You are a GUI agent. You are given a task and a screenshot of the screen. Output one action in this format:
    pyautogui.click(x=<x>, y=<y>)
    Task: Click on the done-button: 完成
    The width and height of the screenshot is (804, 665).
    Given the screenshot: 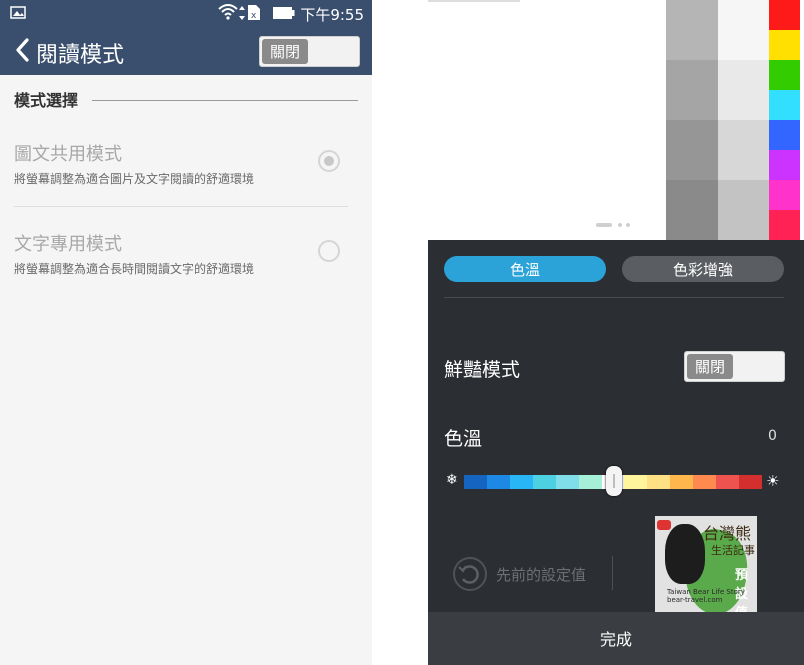 What is the action you would take?
    pyautogui.click(x=616, y=638)
    